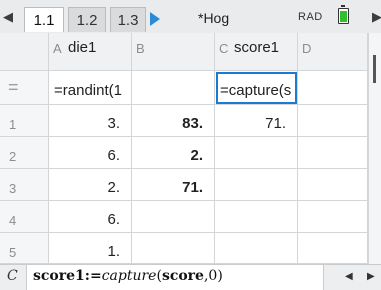 Image resolution: width=381 pixels, height=290 pixels. I want to click on entry-right-arrow-icon: ▶, so click(371, 276).